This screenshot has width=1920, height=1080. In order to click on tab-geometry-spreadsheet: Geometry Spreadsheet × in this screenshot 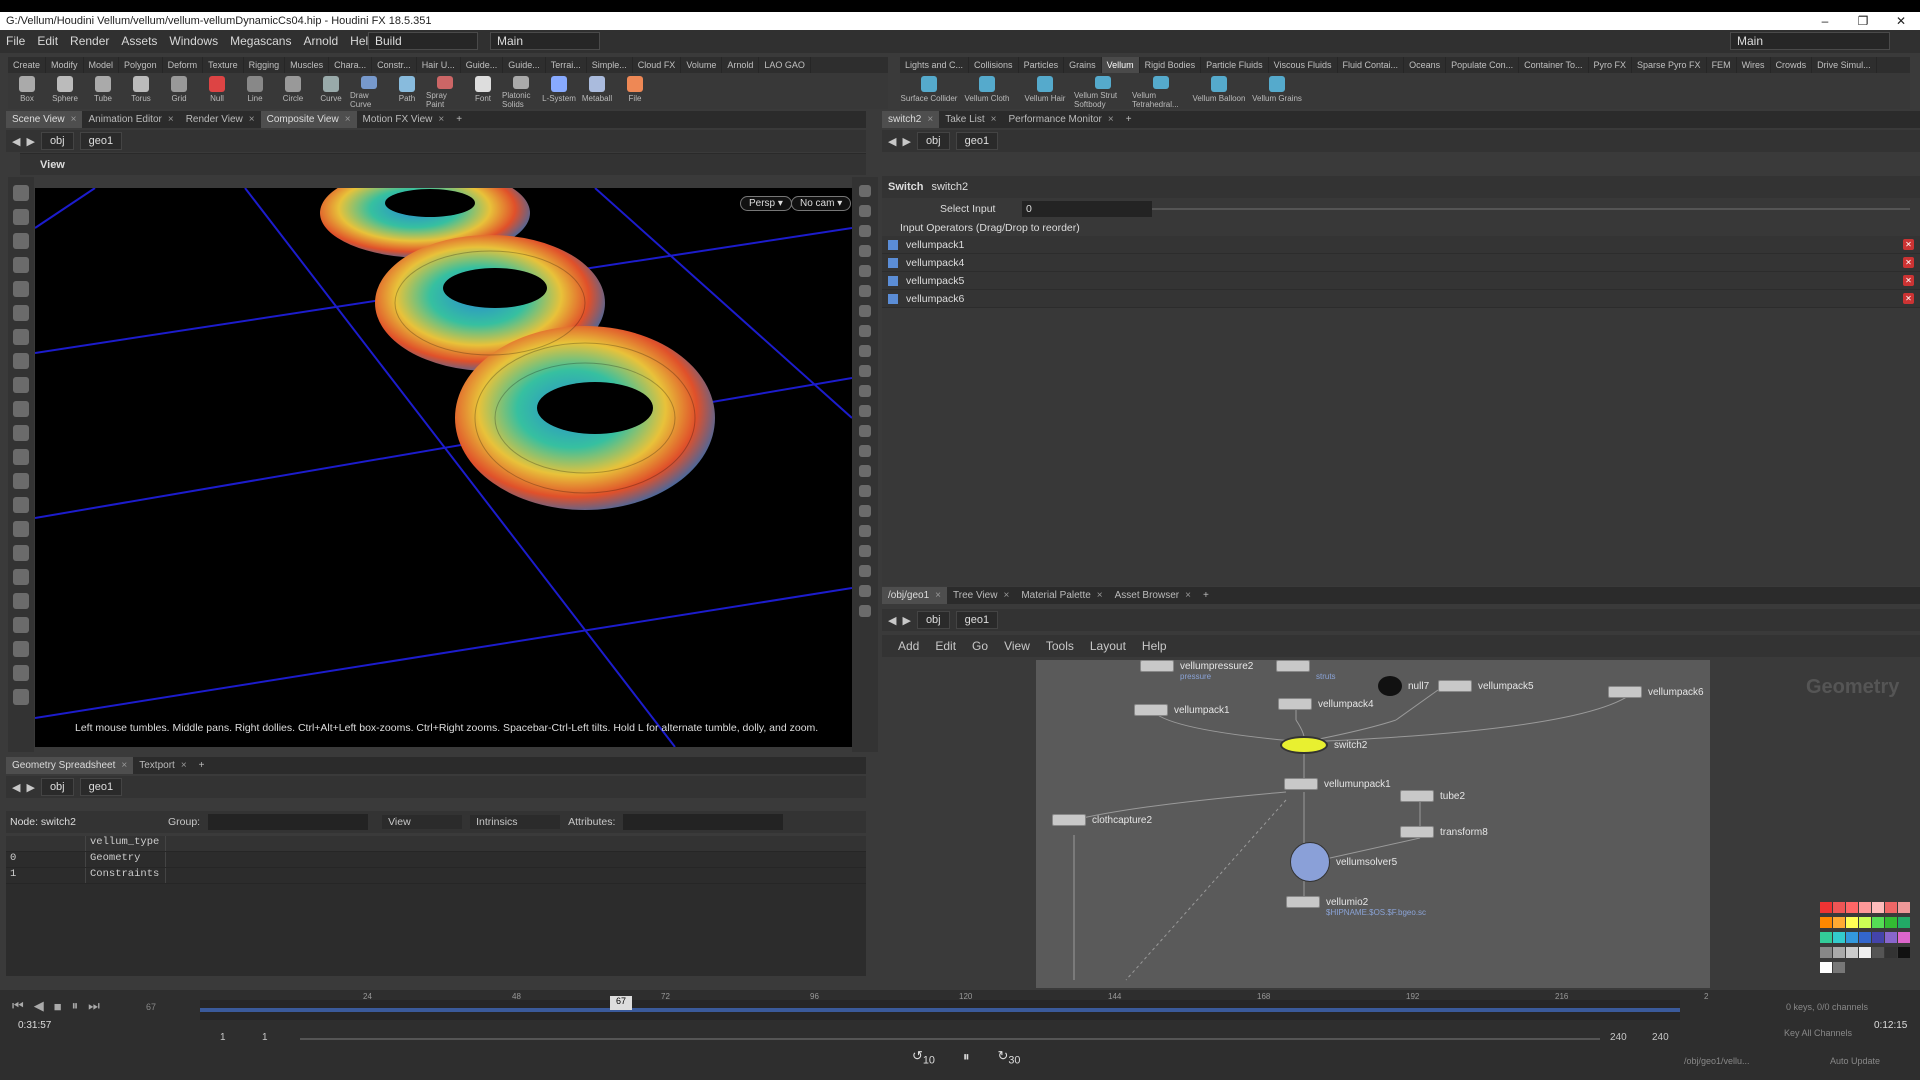, I will do `click(70, 765)`.